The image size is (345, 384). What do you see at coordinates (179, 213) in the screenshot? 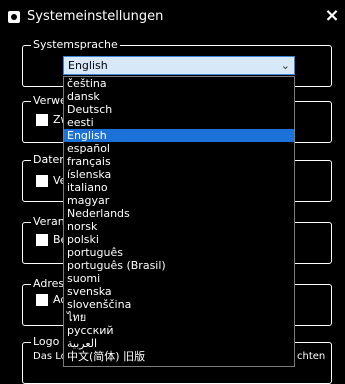
I see `language-option: Nederlands` at bounding box center [179, 213].